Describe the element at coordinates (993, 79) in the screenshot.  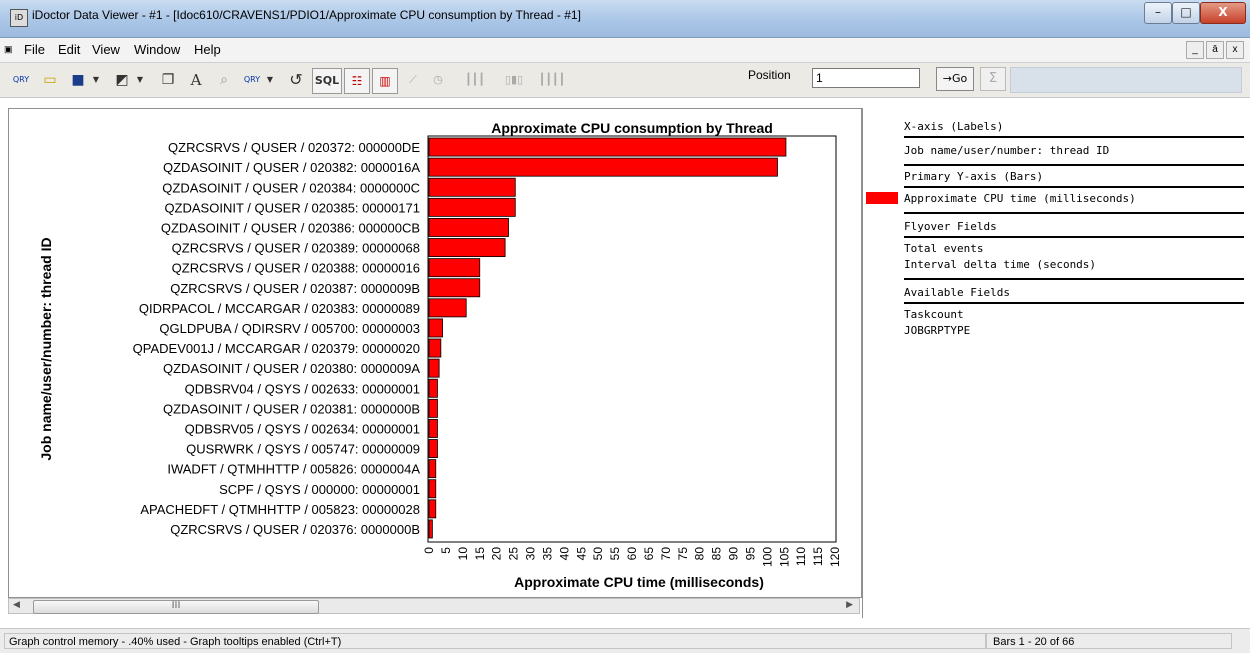
I see `sum-button: Σ` at that location.